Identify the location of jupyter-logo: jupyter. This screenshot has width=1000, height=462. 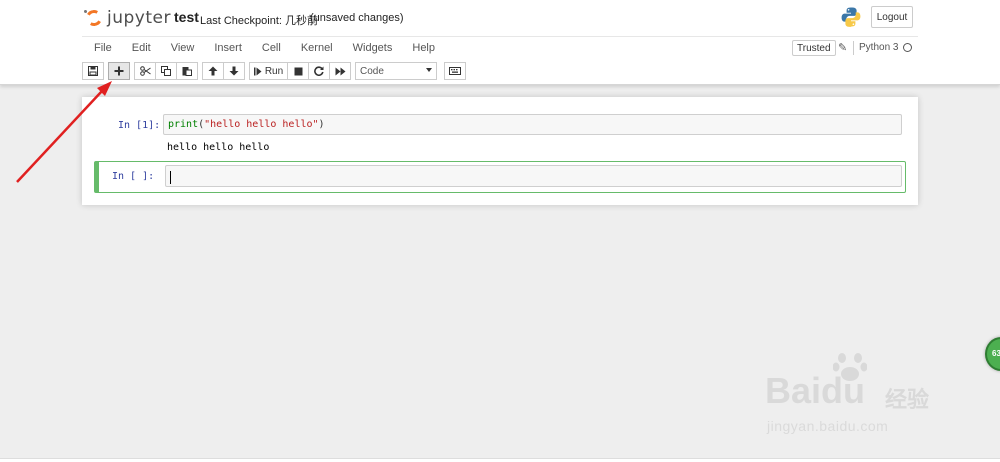
(127, 18).